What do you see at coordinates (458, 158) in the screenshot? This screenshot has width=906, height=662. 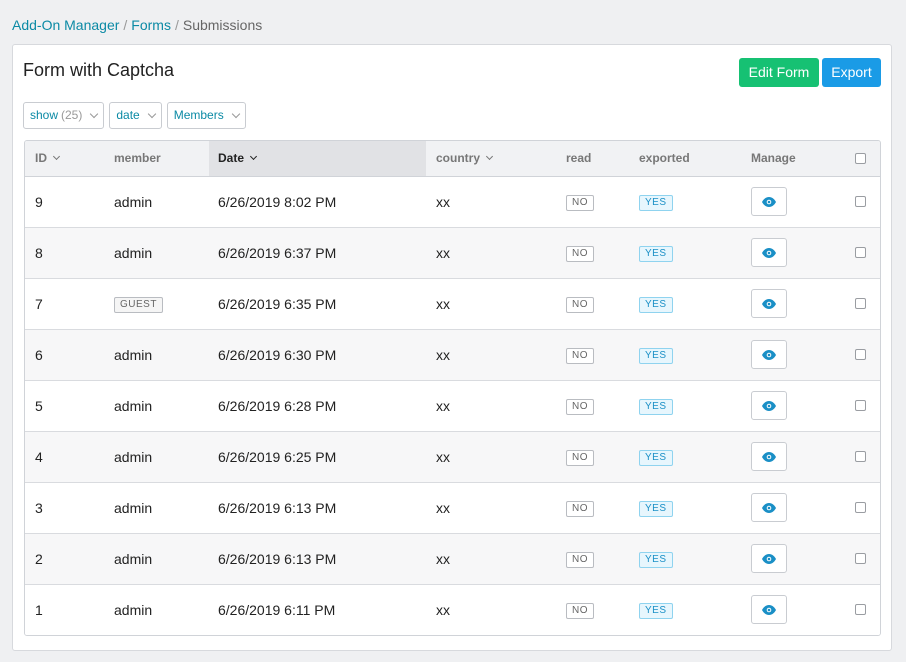 I see `column-header-country-label: country` at bounding box center [458, 158].